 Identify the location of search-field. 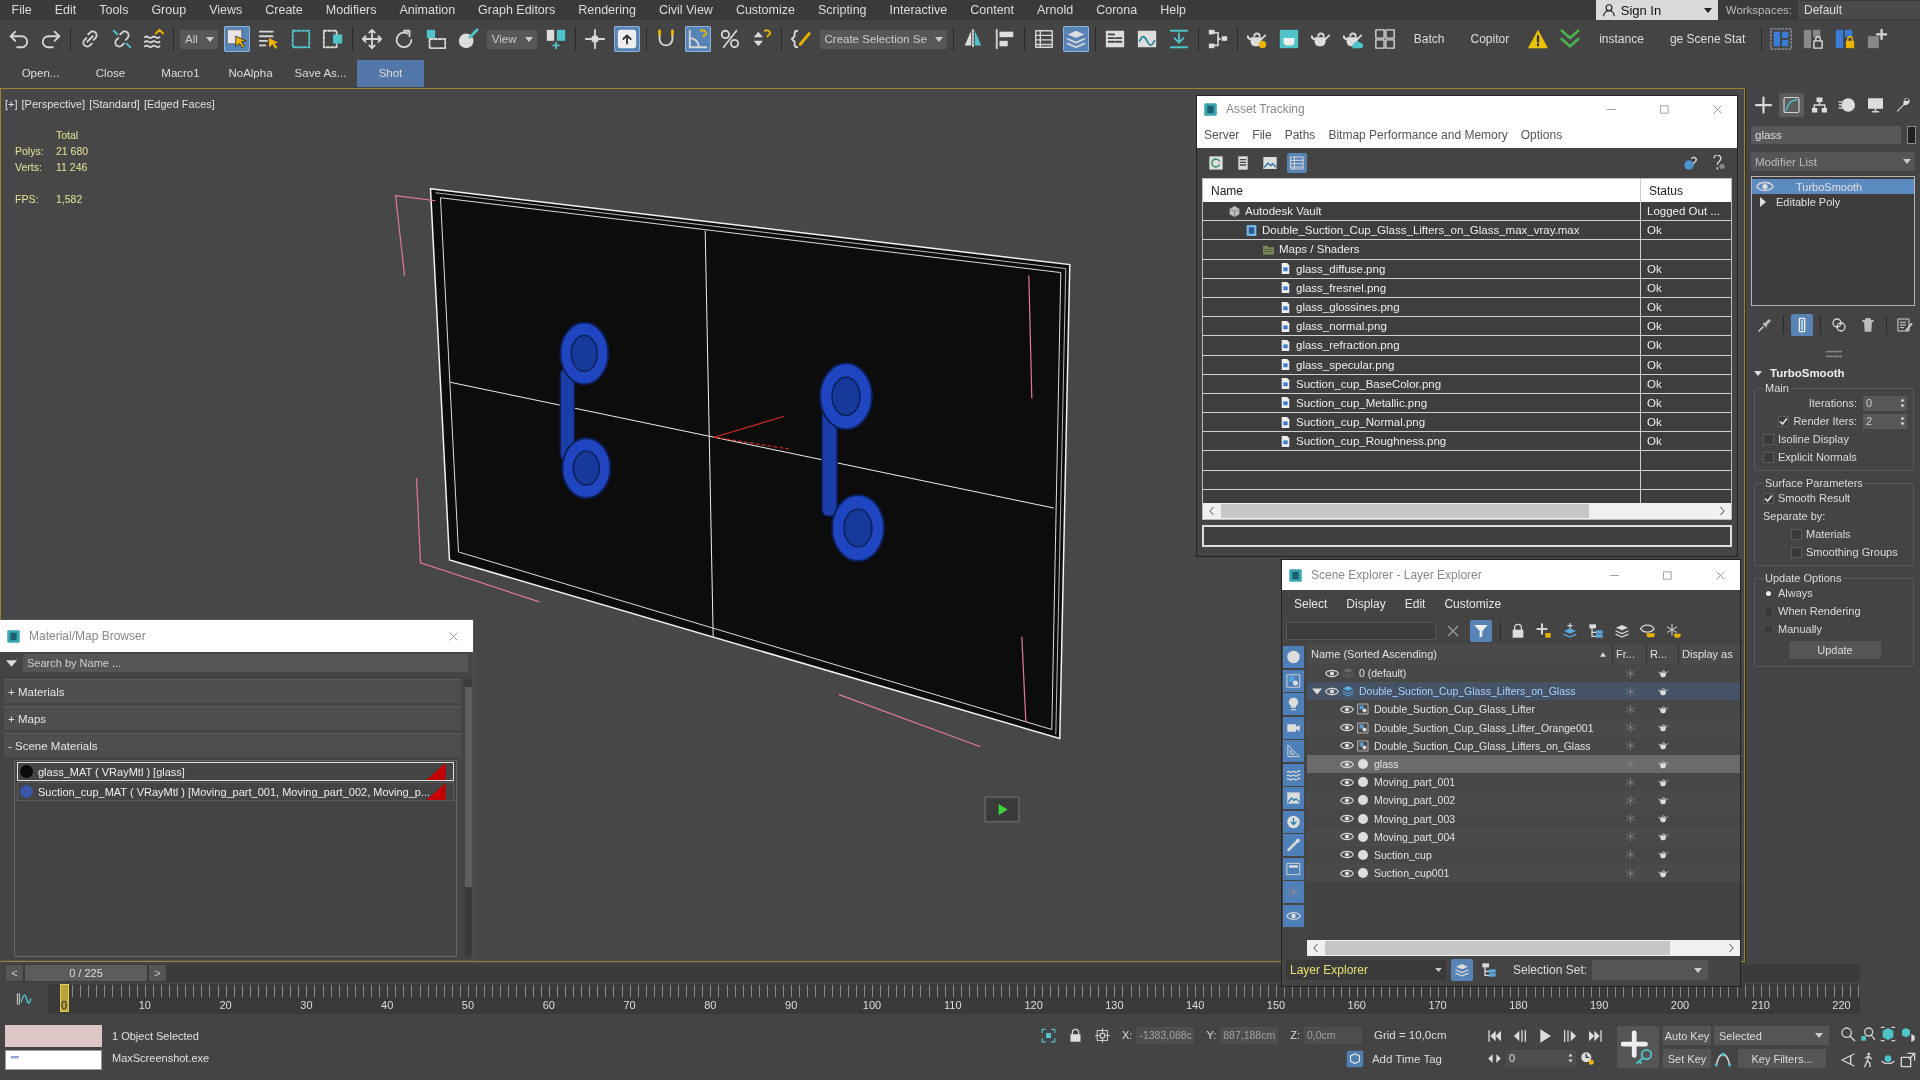
(1361, 630).